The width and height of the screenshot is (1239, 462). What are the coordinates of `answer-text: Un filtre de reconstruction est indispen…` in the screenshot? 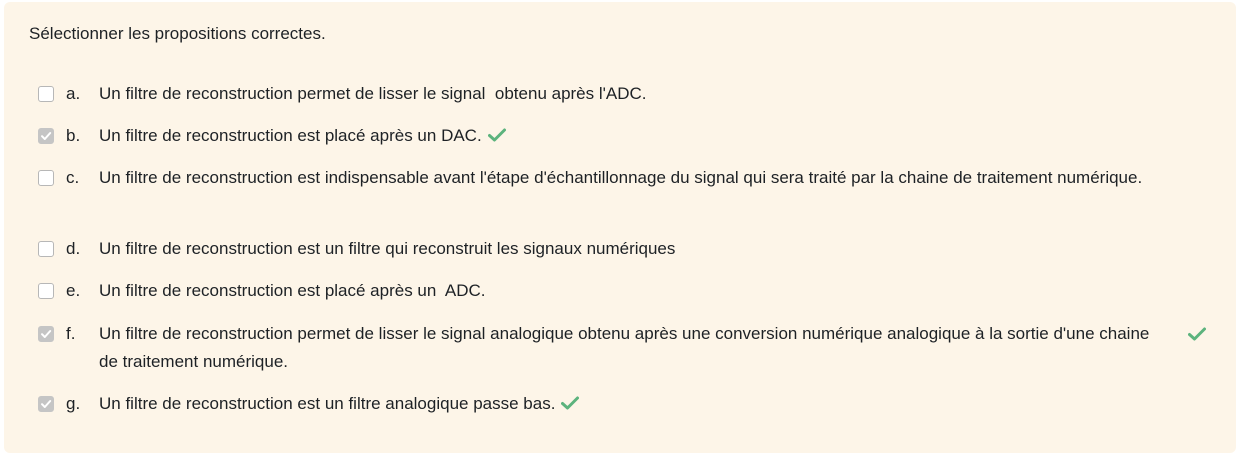 It's located at (621, 177).